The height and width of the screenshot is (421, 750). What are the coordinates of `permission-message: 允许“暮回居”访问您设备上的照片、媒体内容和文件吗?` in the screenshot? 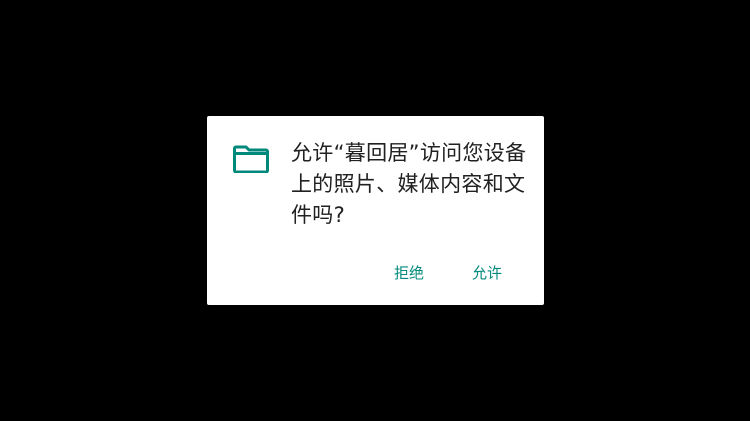 It's located at (409, 184).